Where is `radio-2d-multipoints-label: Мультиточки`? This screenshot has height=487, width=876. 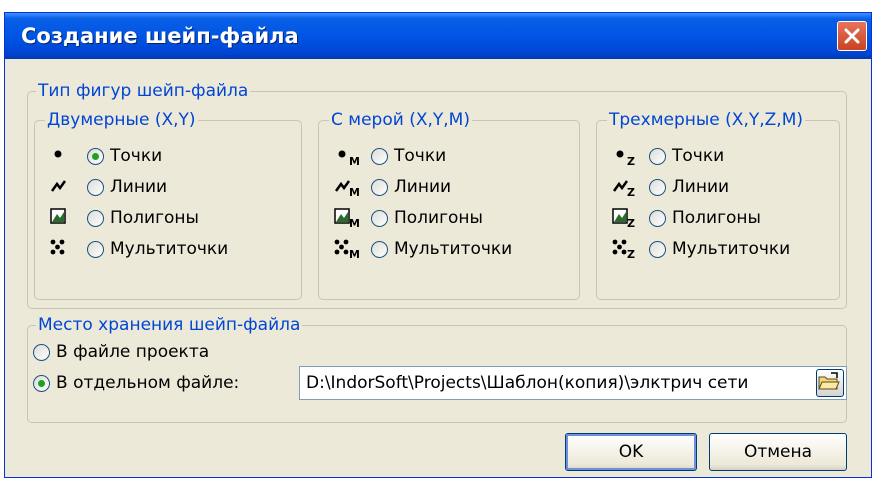 radio-2d-multipoints-label: Мультиточки is located at coordinates (169, 249).